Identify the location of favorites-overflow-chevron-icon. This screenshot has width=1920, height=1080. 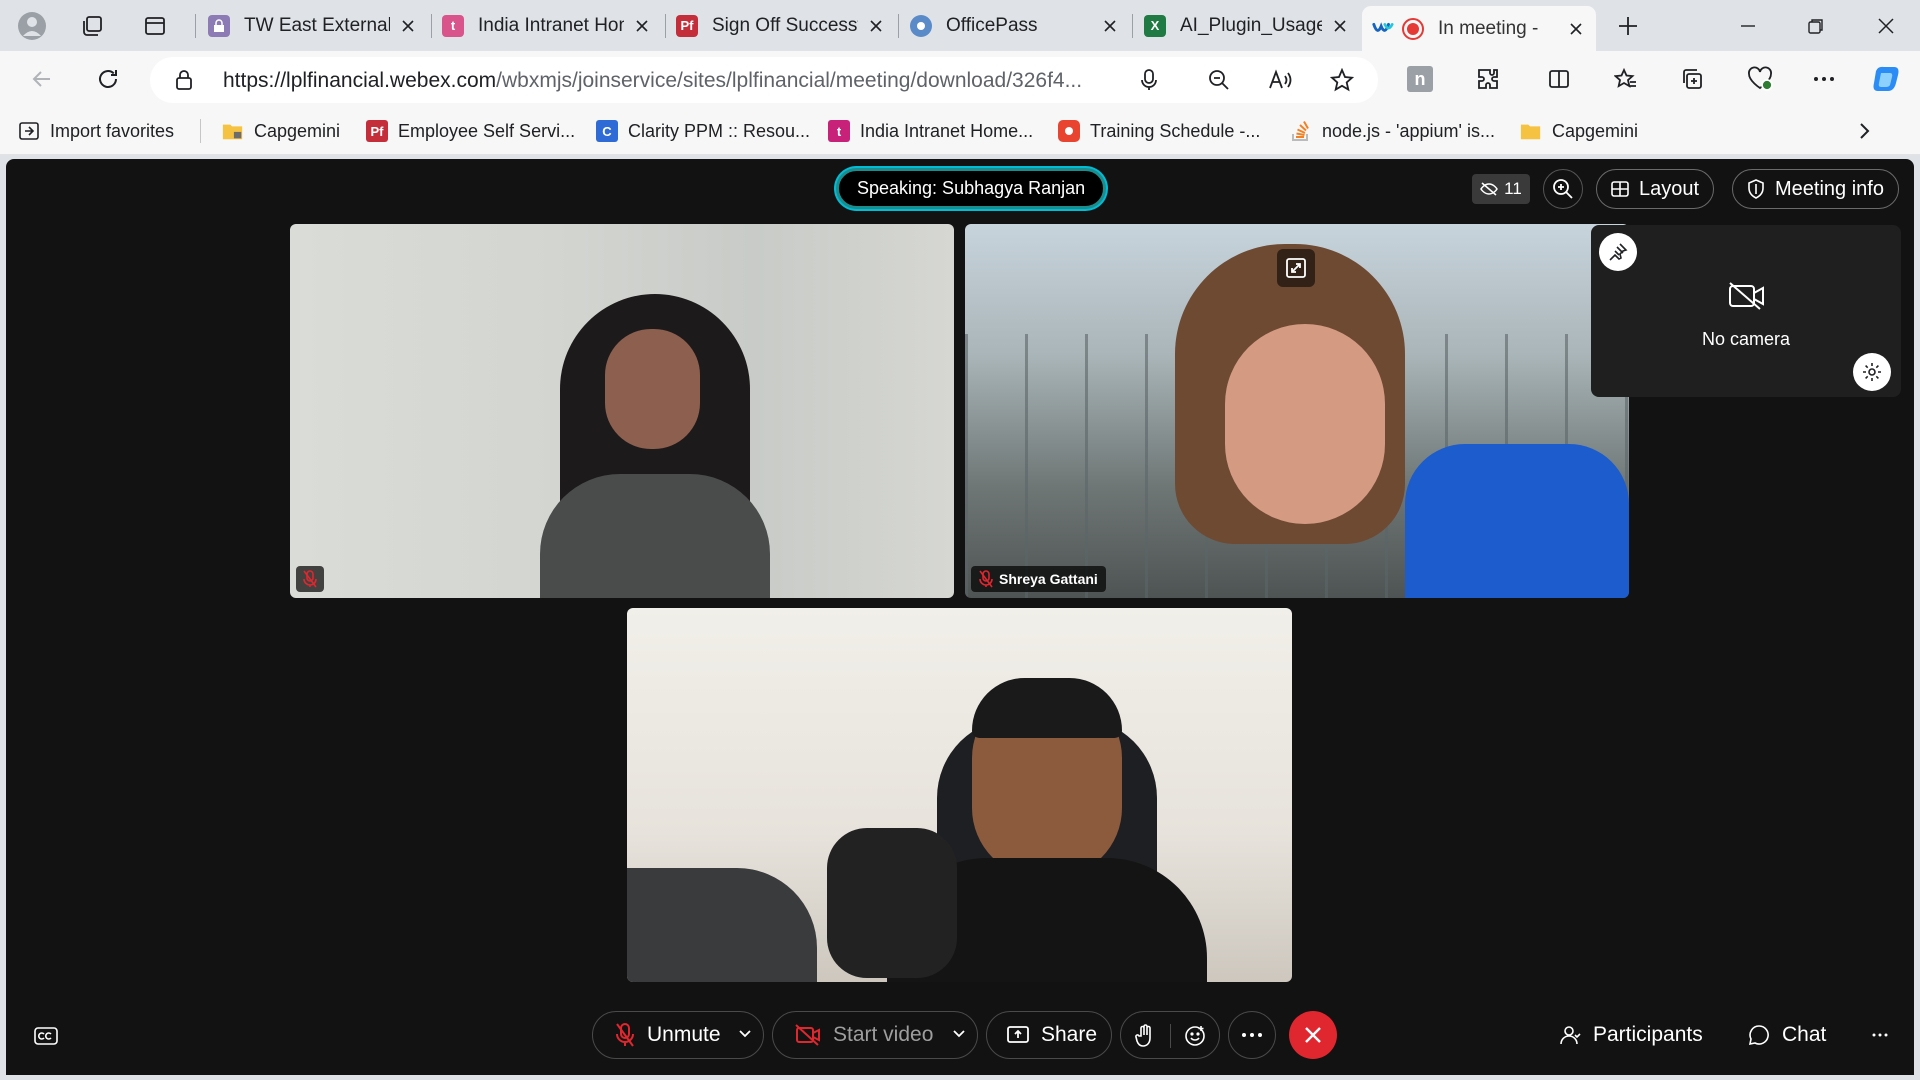
(1864, 131).